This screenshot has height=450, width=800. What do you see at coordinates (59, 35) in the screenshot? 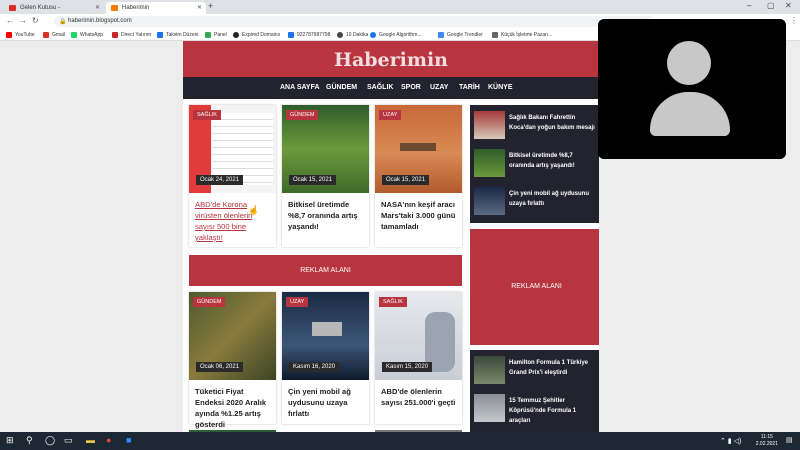
I see `bookmark-label: Gmail` at bounding box center [59, 35].